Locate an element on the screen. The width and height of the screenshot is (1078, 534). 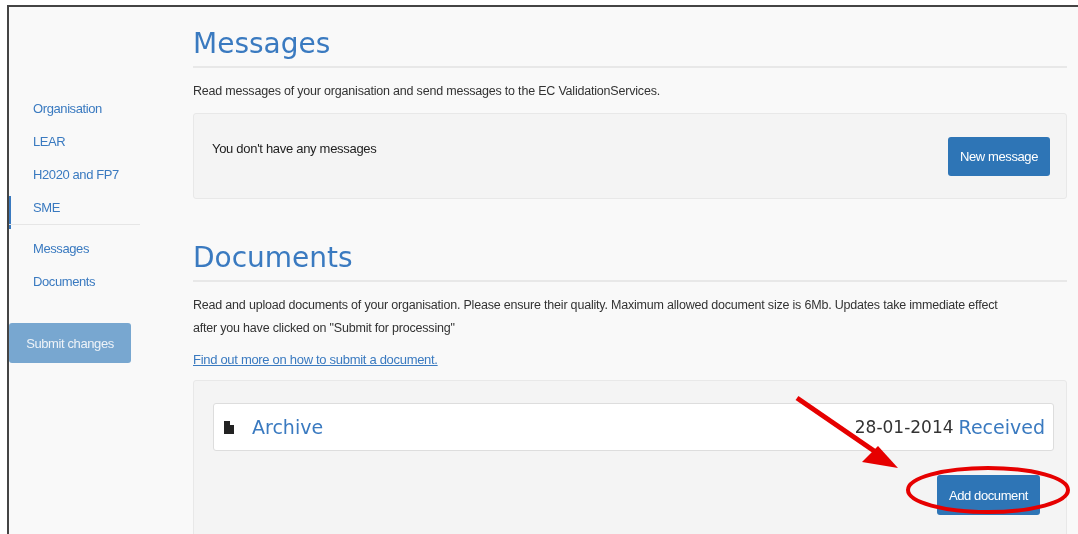
sidebar-link: LEAR is located at coordinates (74, 146).